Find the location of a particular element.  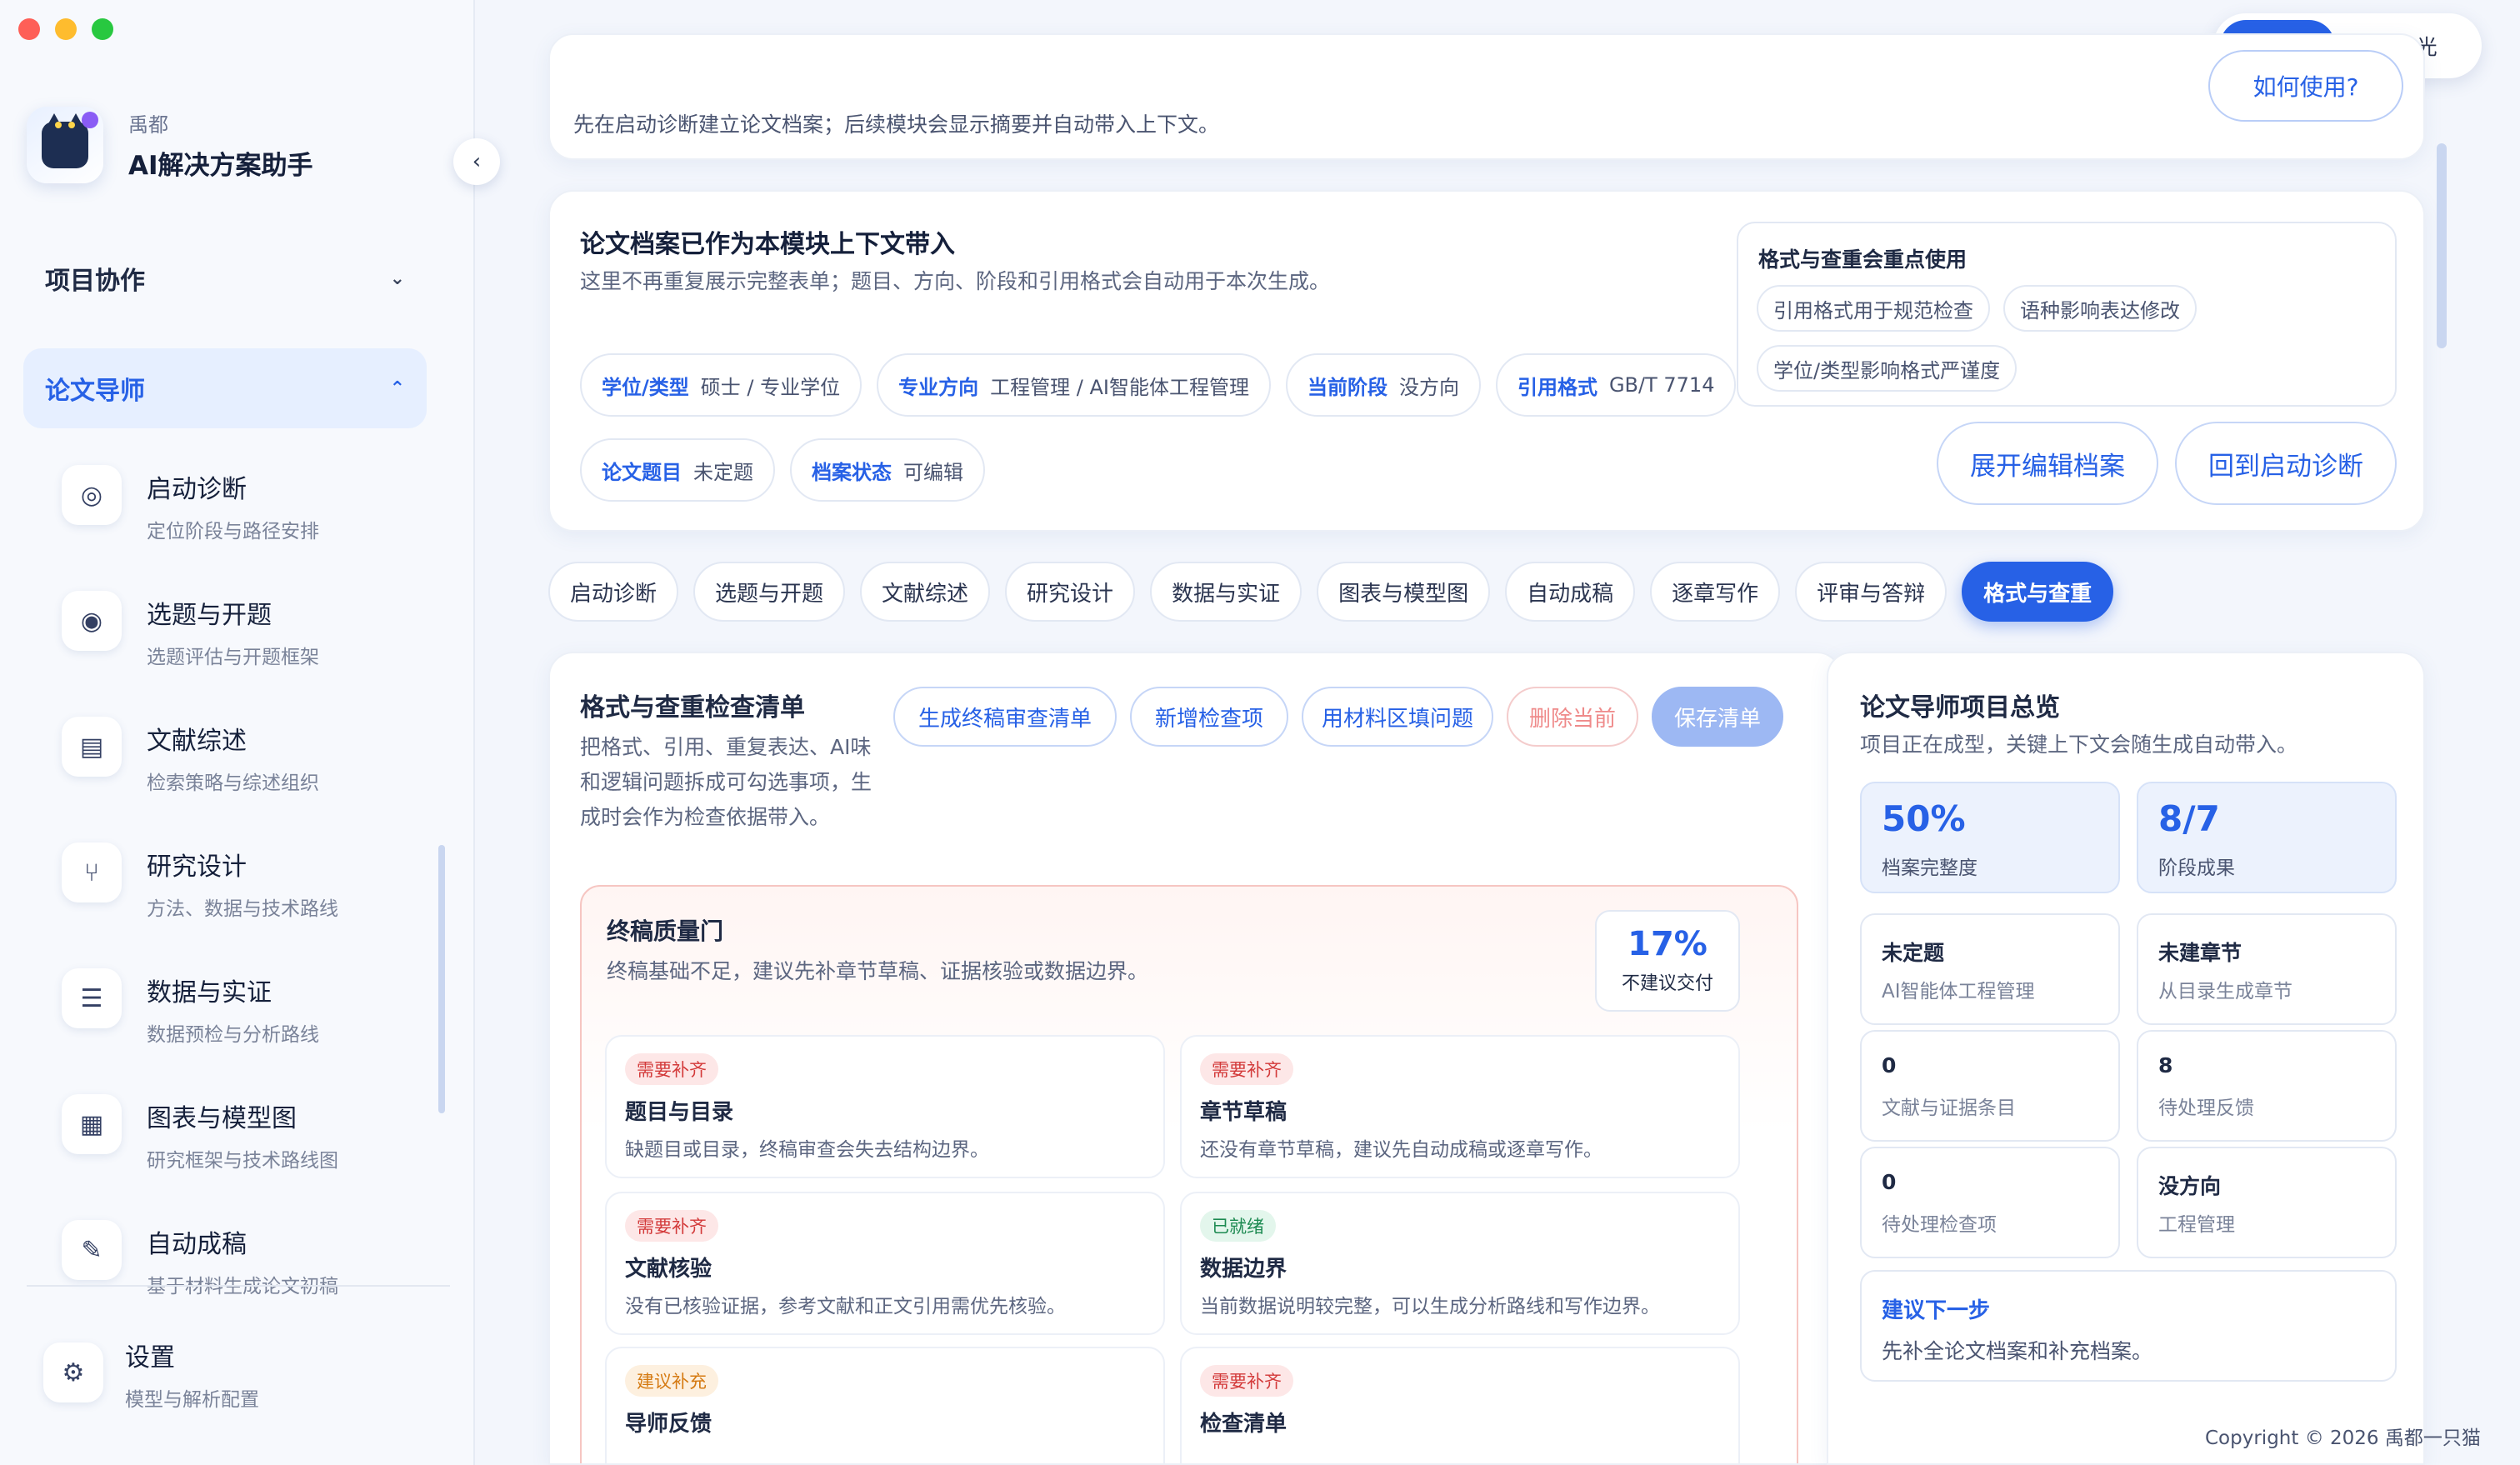

next-step-desc: 先补全论文档案和补充档案。 is located at coordinates (2017, 1351).